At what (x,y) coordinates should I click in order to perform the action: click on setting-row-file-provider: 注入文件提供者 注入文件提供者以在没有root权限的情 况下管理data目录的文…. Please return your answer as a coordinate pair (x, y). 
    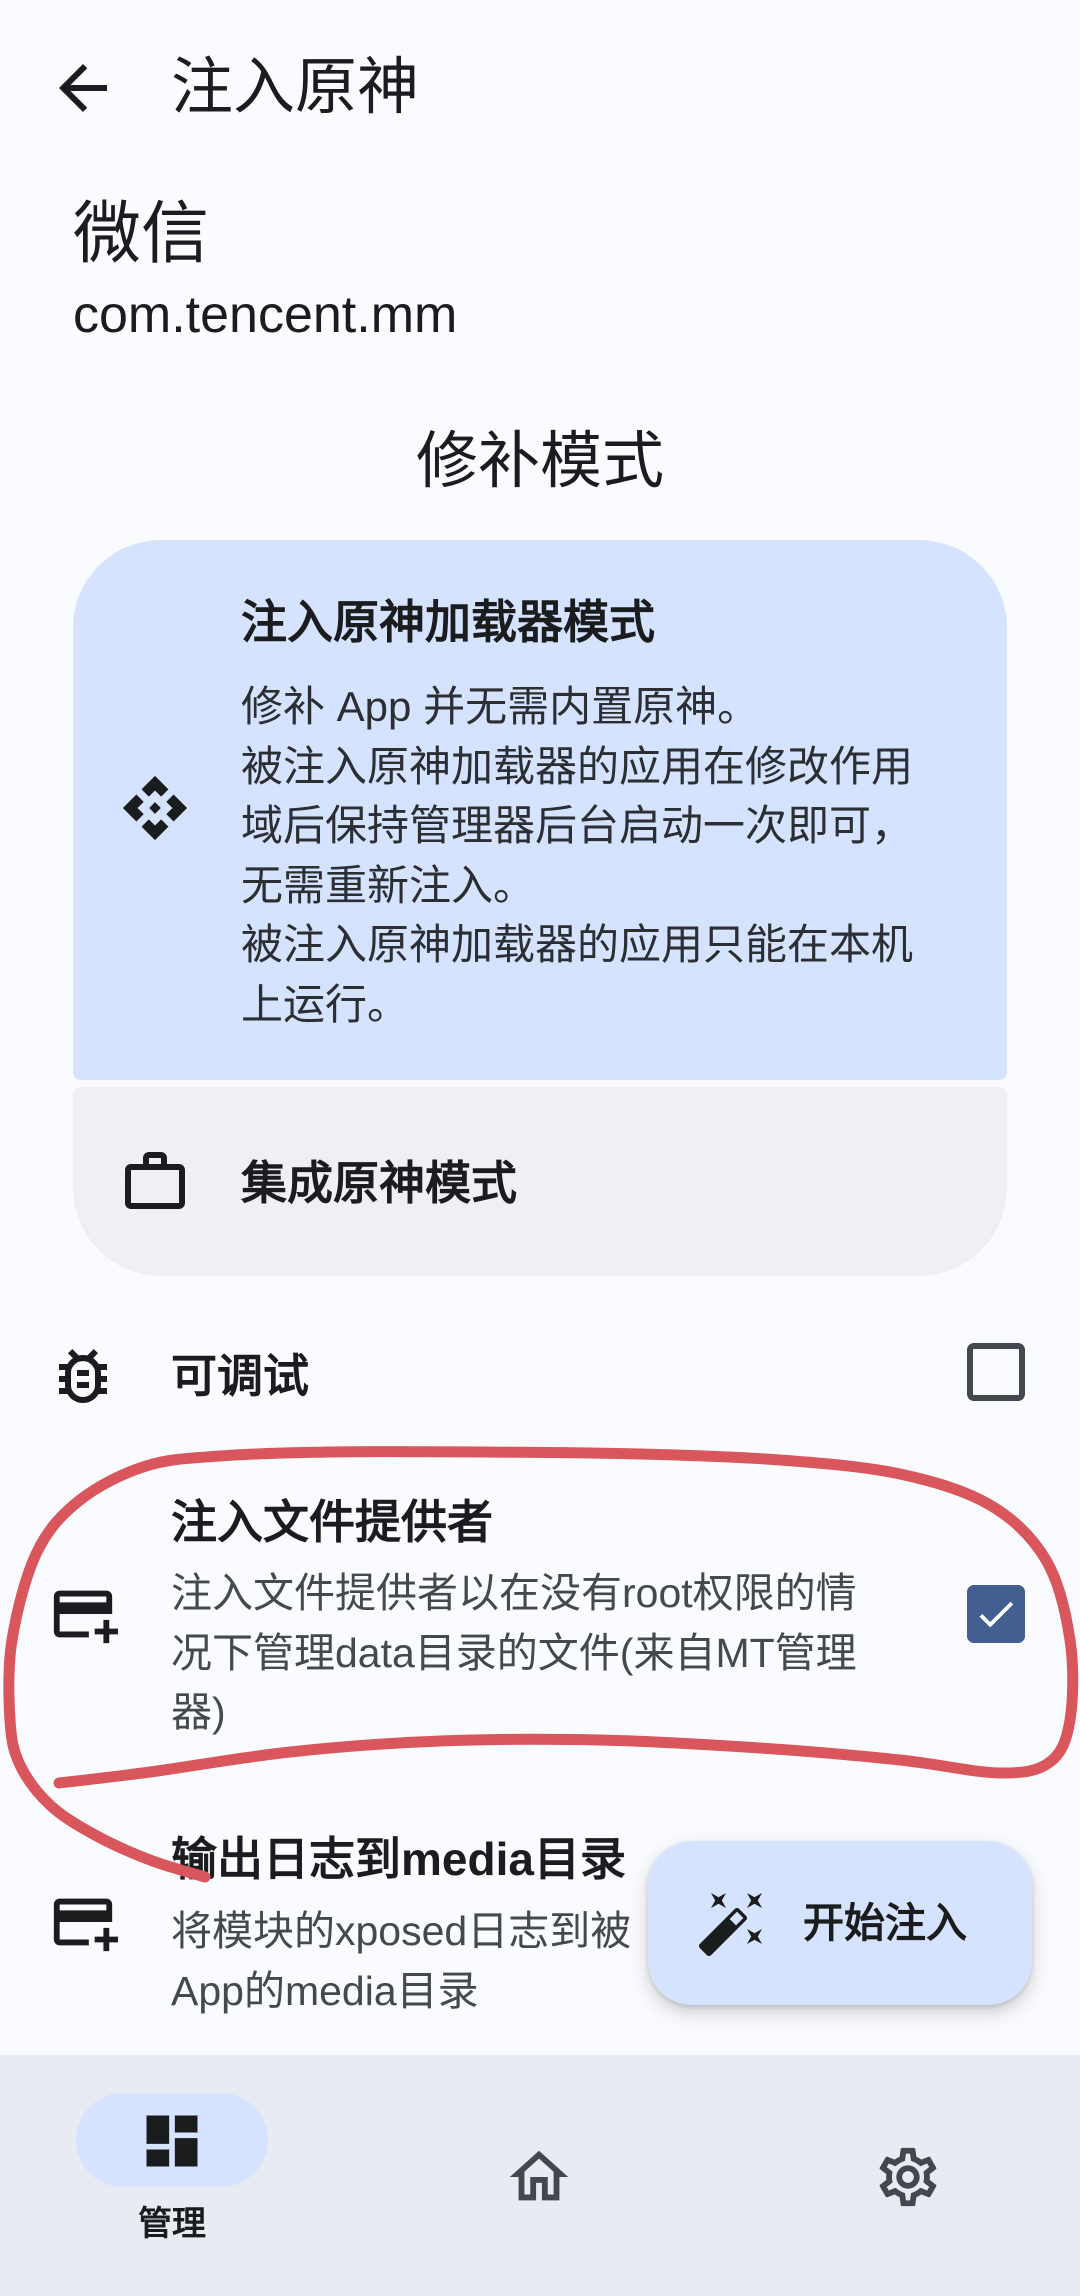
    Looking at the image, I should click on (540, 1615).